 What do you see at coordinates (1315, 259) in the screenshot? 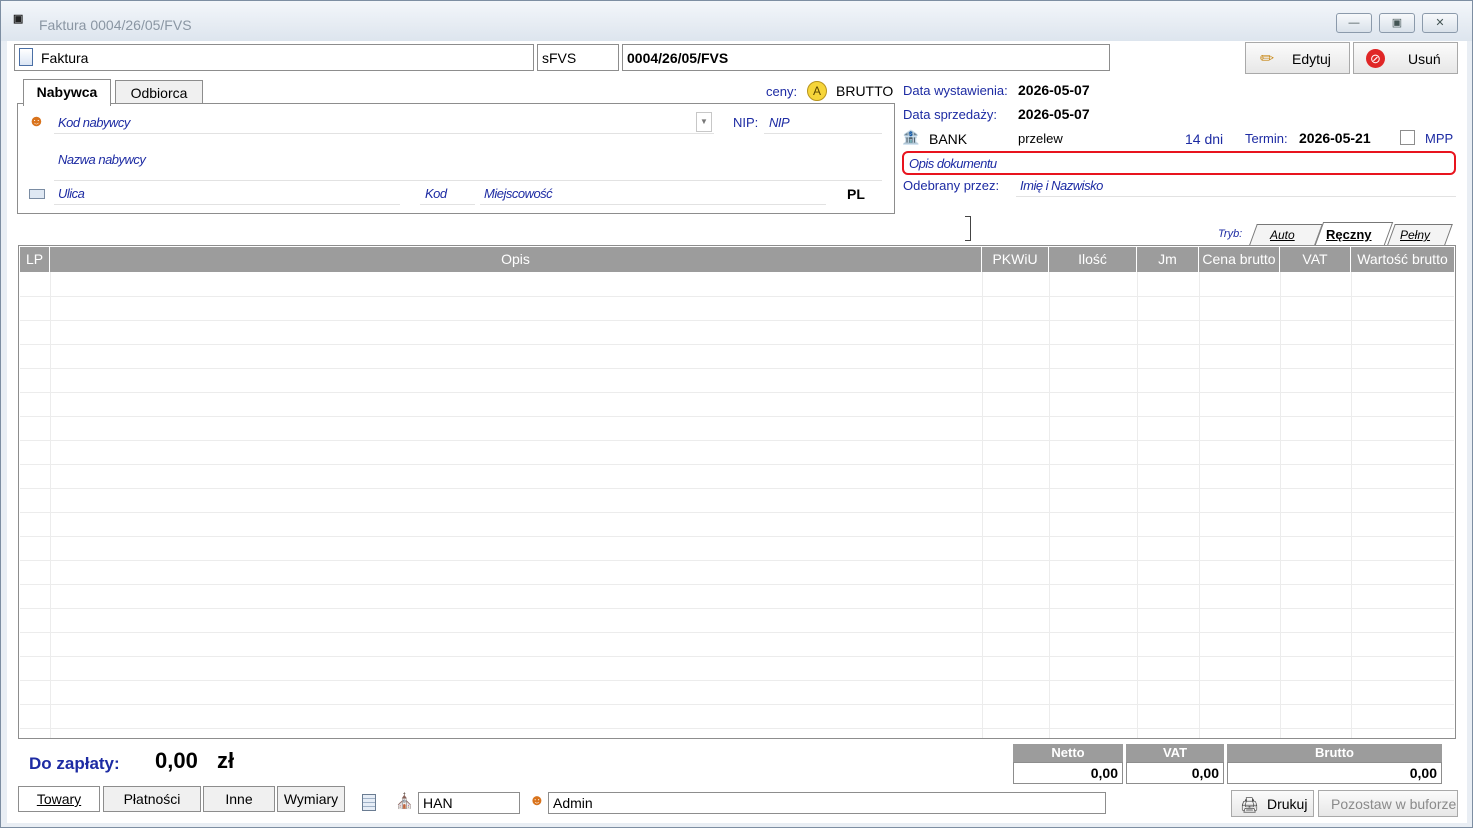
I see `column-vat: VAT` at bounding box center [1315, 259].